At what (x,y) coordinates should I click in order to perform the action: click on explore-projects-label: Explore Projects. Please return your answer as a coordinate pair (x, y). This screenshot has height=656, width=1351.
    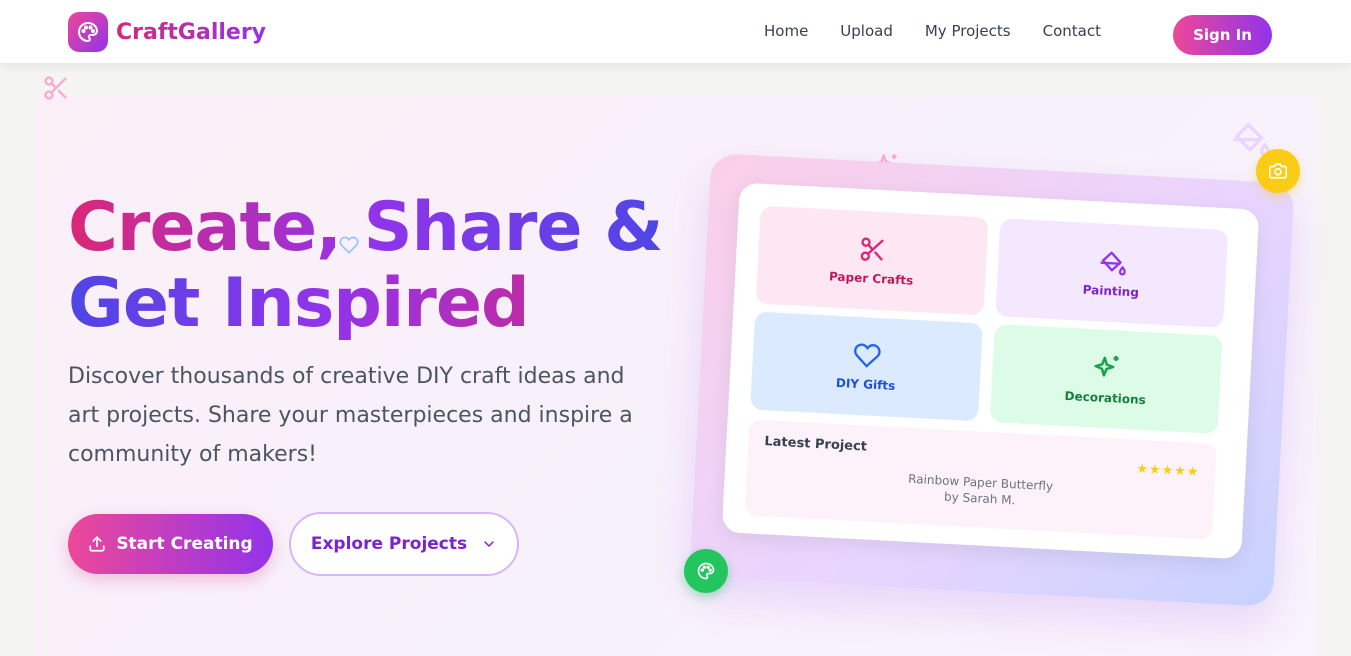
    Looking at the image, I should click on (389, 544).